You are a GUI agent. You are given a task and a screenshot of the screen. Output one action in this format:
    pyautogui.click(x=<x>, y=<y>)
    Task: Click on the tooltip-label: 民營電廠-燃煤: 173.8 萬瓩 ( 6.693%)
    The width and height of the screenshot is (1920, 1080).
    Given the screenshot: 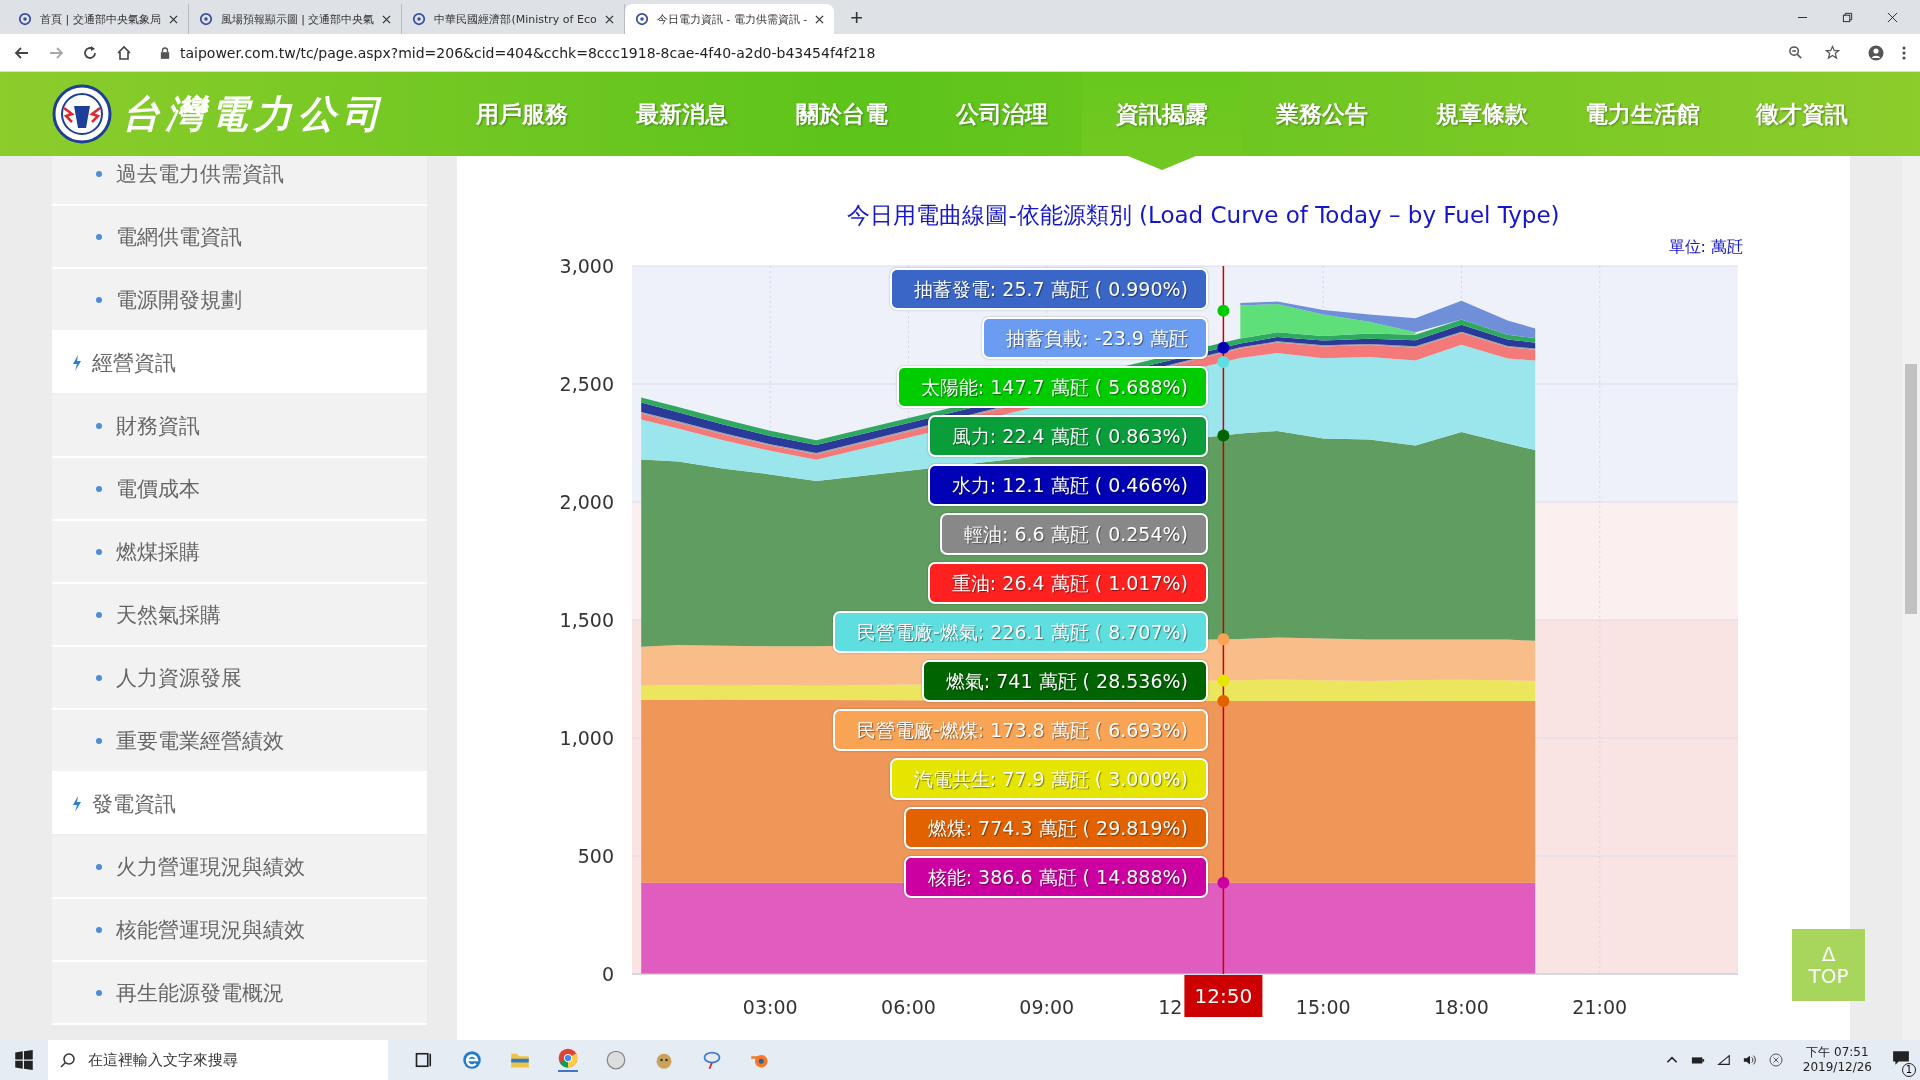 What is the action you would take?
    pyautogui.click(x=1020, y=730)
    